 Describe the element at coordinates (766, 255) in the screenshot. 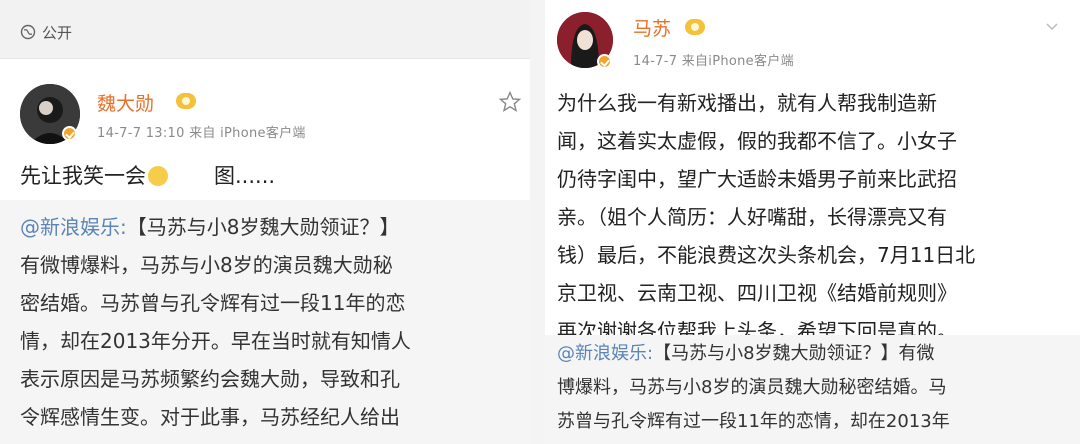

I see `post-body-line: 钱）最后，不能浪费这次头条机会，7月11日北` at that location.